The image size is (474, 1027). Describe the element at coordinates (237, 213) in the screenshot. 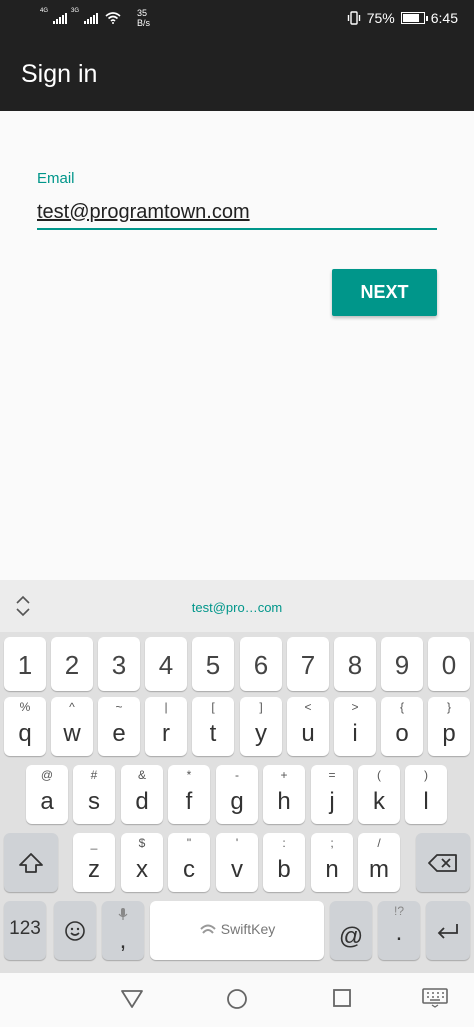

I see `email-field` at that location.